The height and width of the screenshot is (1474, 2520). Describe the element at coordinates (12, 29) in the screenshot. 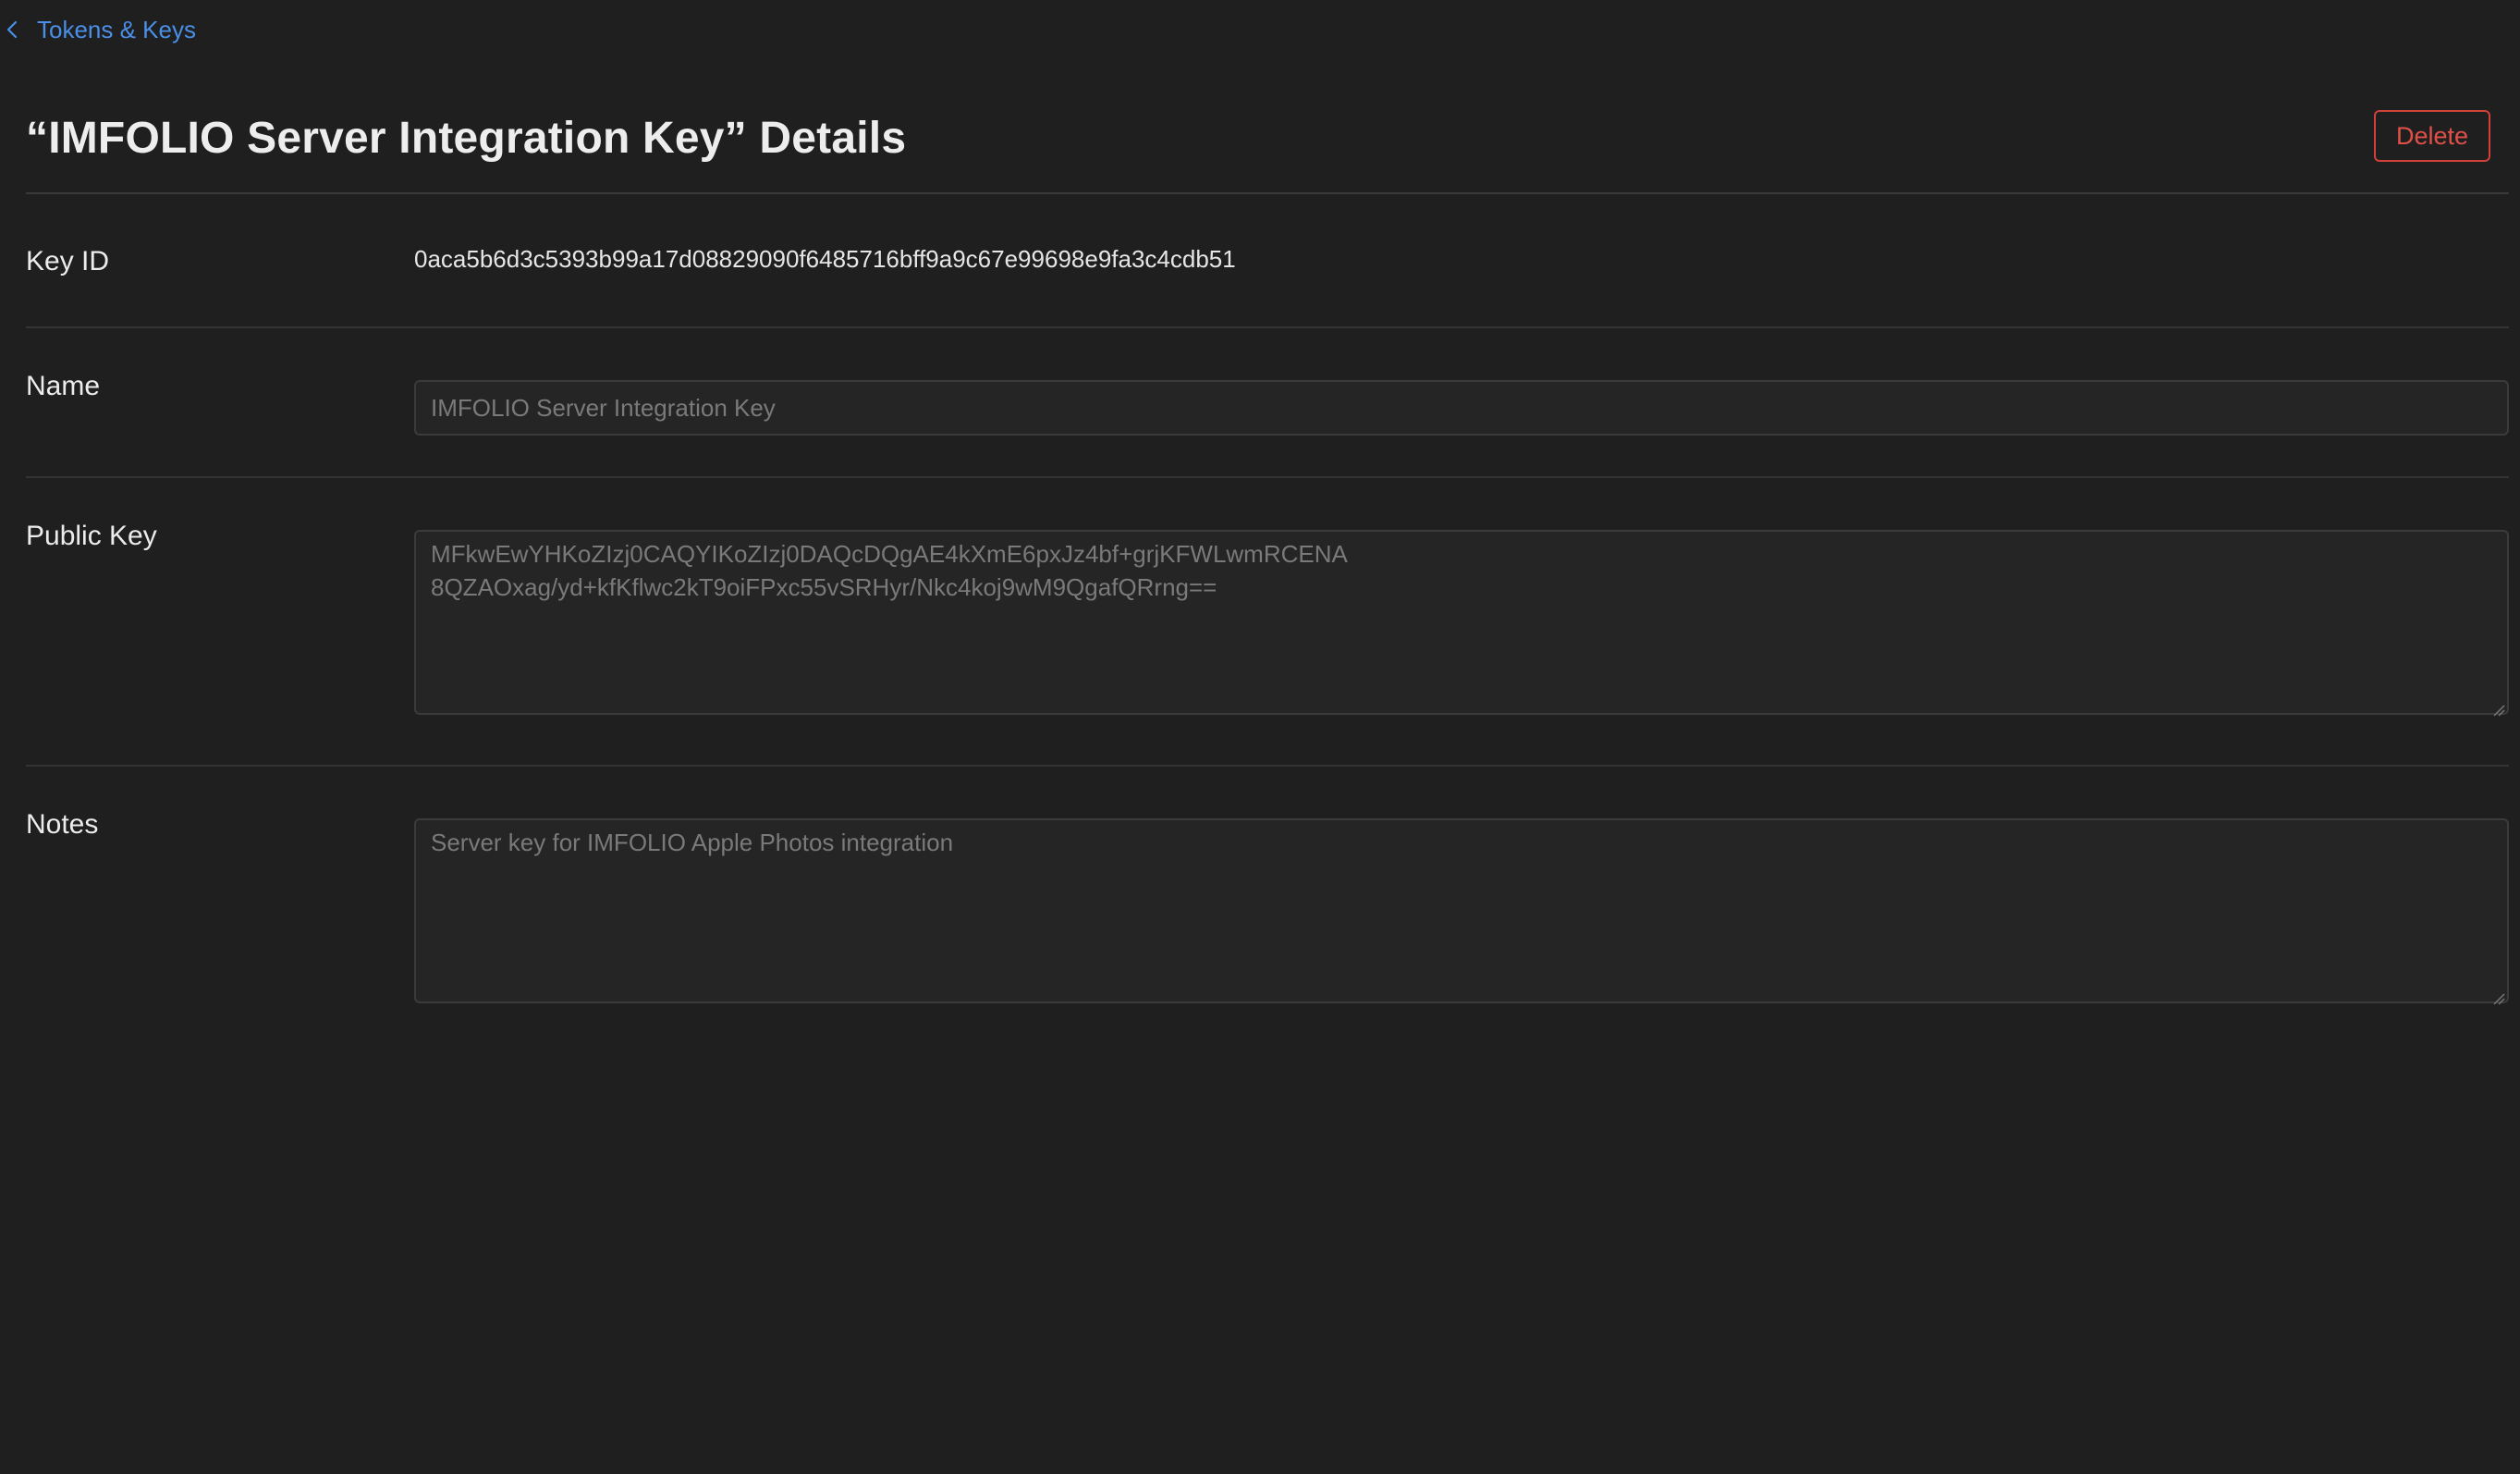

I see `chevron-left-icon` at that location.